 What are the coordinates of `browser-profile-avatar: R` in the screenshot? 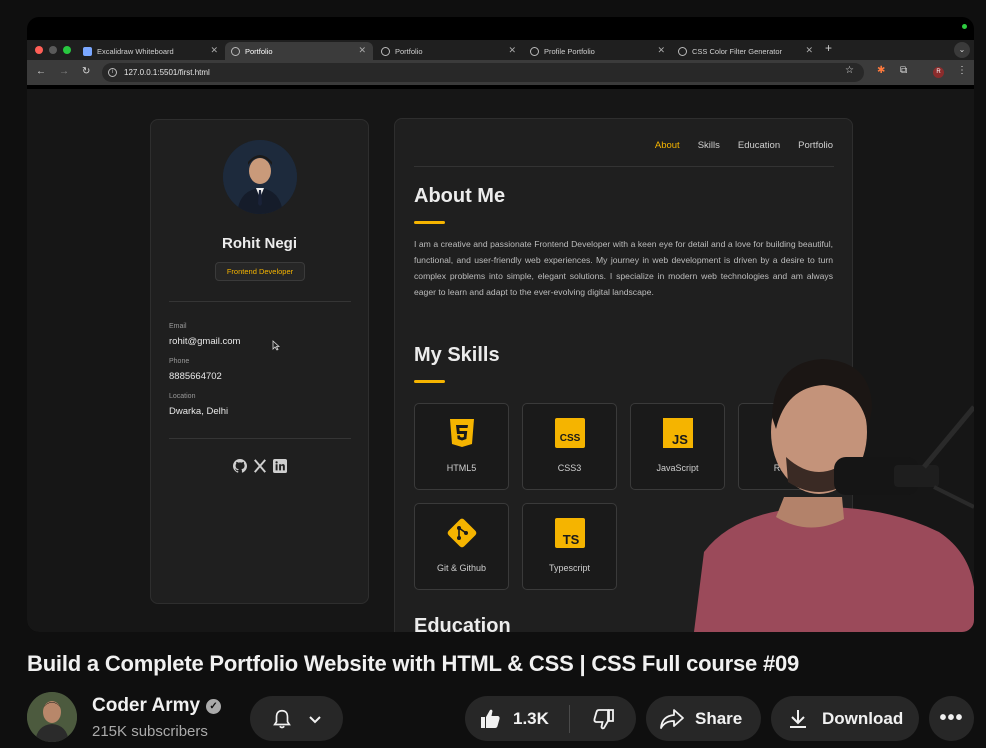 It's located at (938, 72).